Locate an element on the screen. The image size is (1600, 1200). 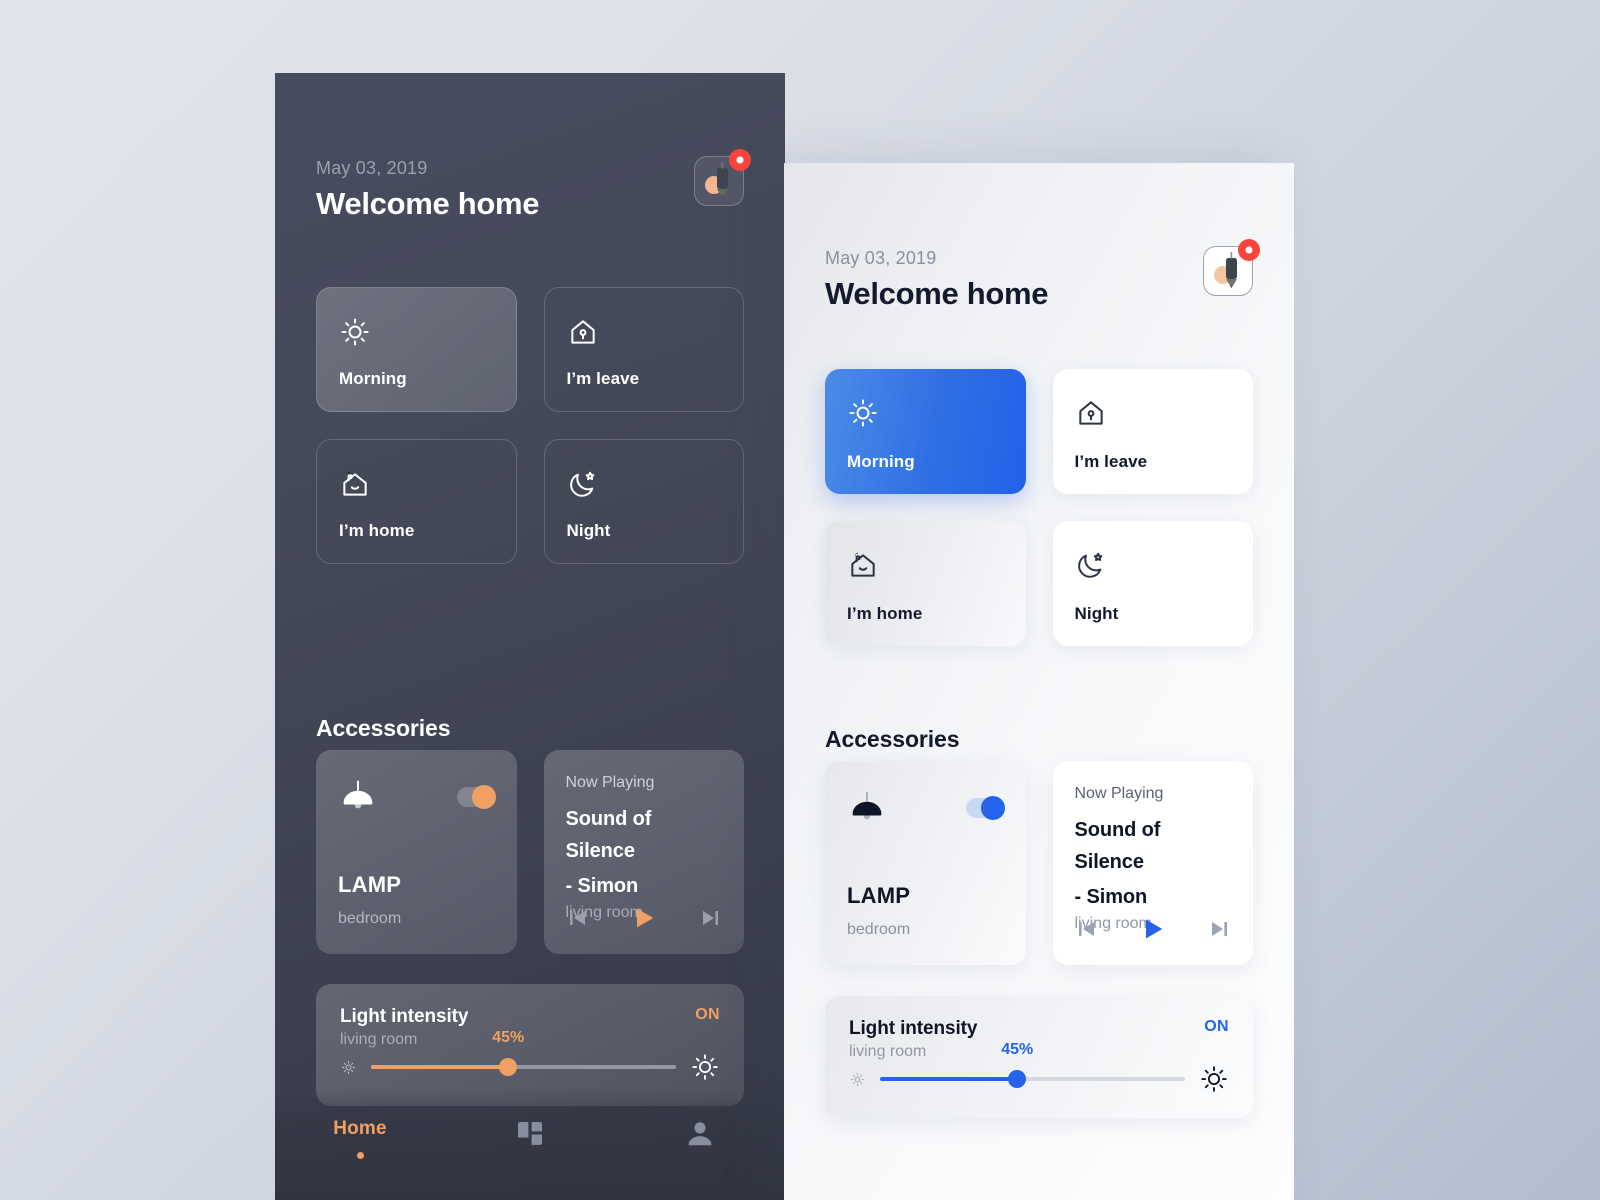
light-intensity-card: Light intensity living room ON 45% is located at coordinates (1039, 1057).